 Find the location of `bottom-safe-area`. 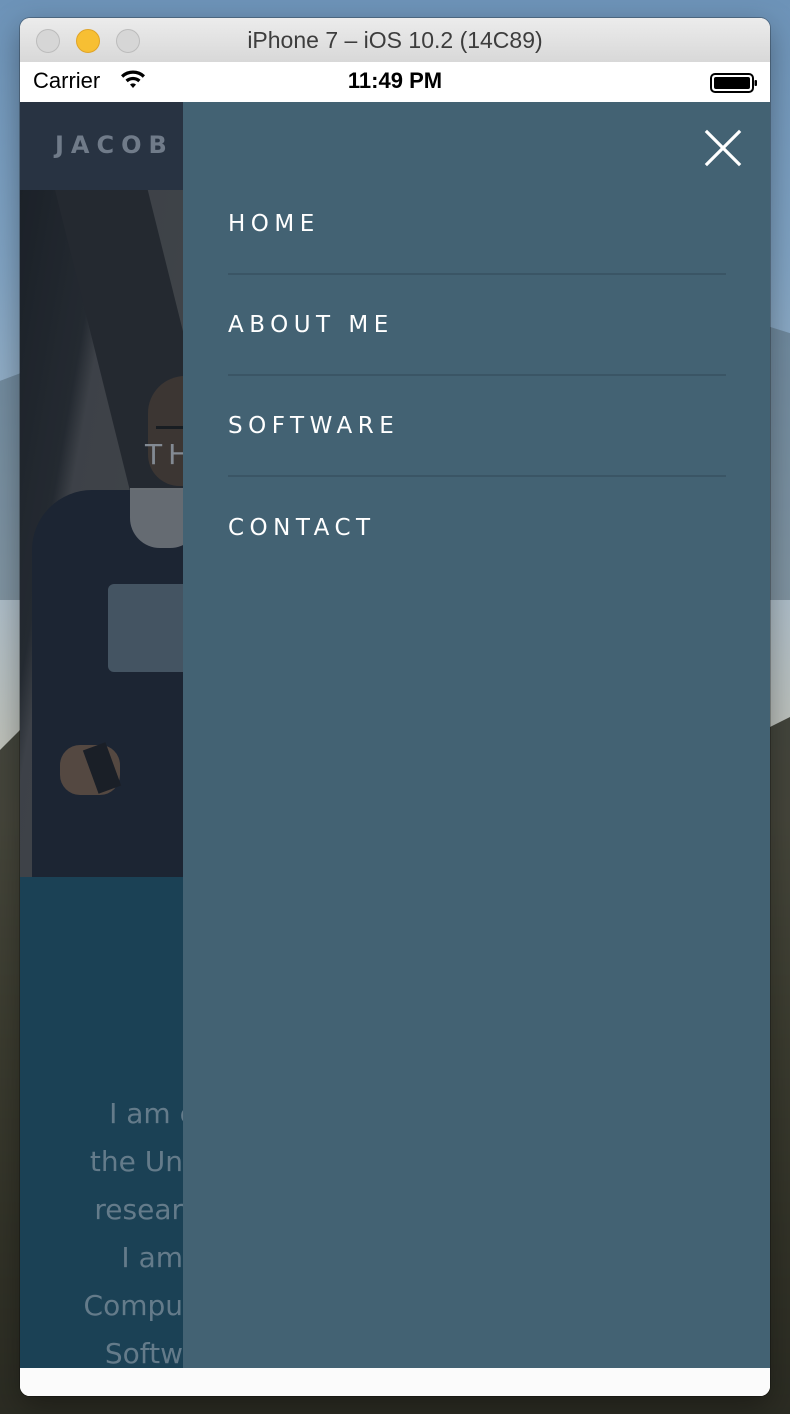

bottom-safe-area is located at coordinates (395, 1382).